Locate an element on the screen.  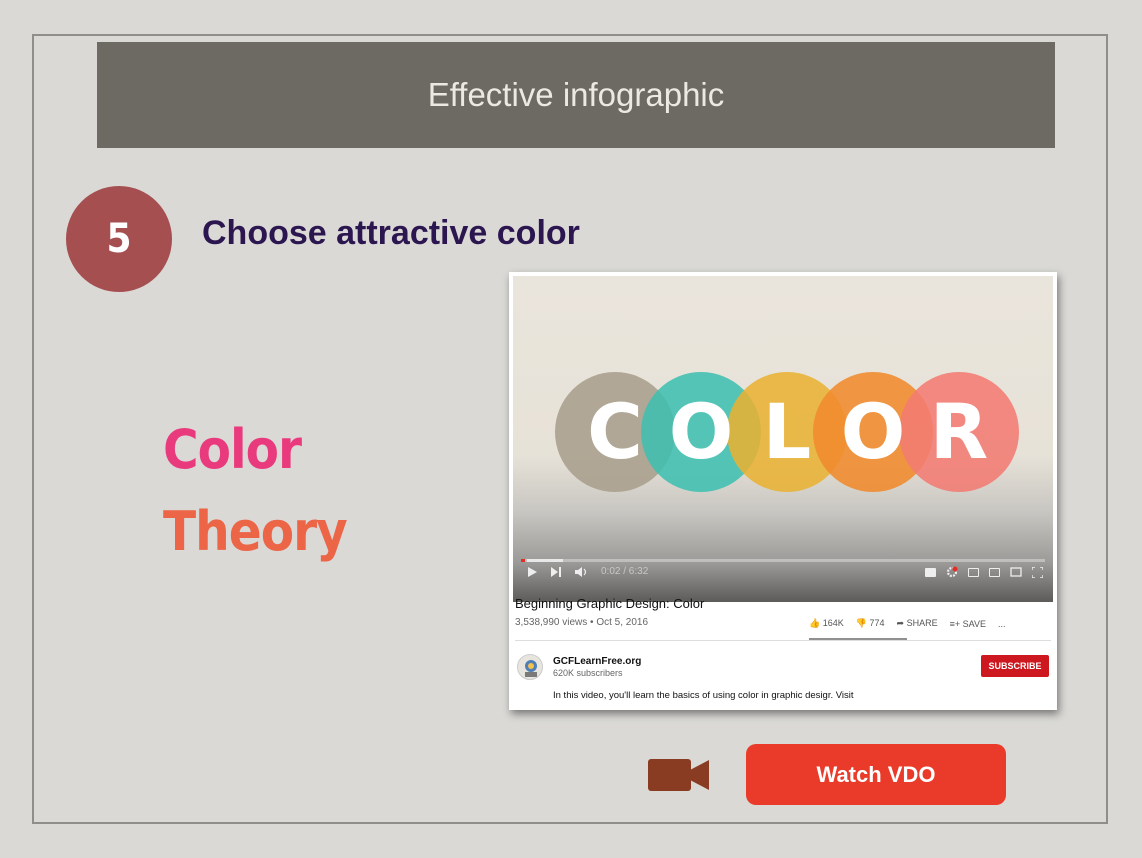
time-display: 0:02 / 6:32 is located at coordinates (625, 571).